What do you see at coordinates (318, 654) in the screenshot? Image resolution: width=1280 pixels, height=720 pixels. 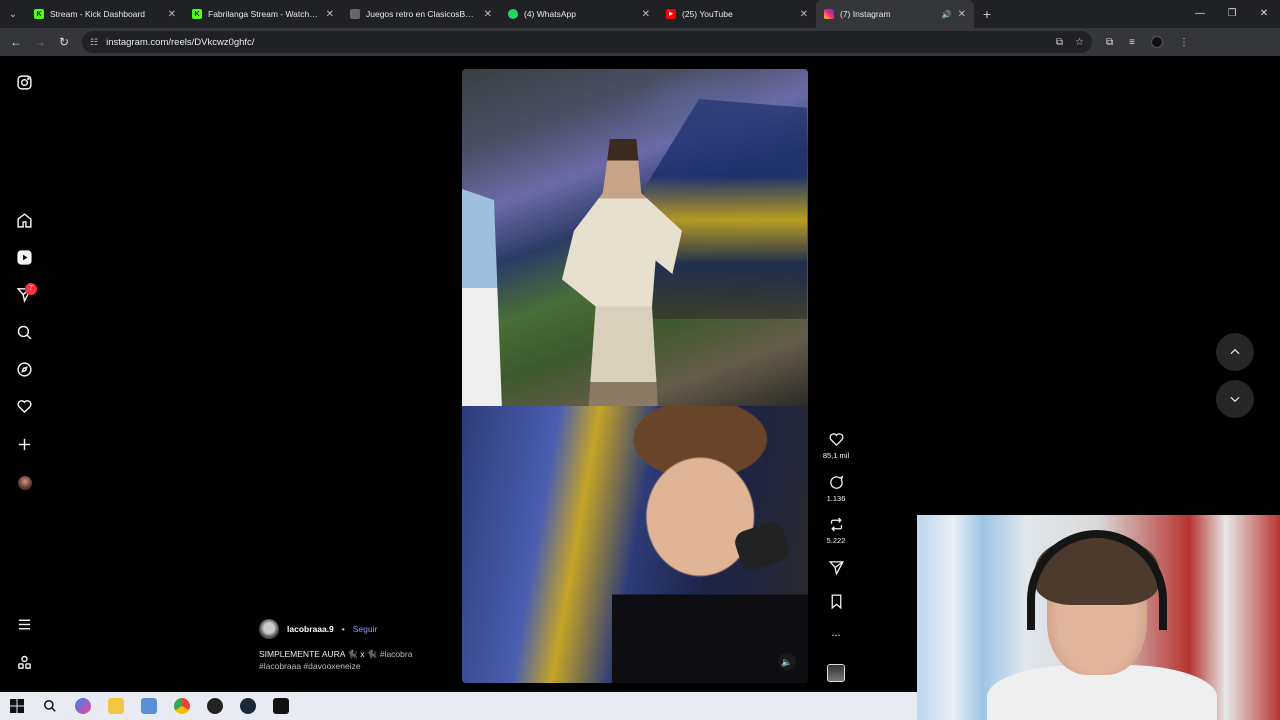 I see `caption-main: SIMPLEMENTE AURA 🐈‍⬛ x 🐈‍⬛` at bounding box center [318, 654].